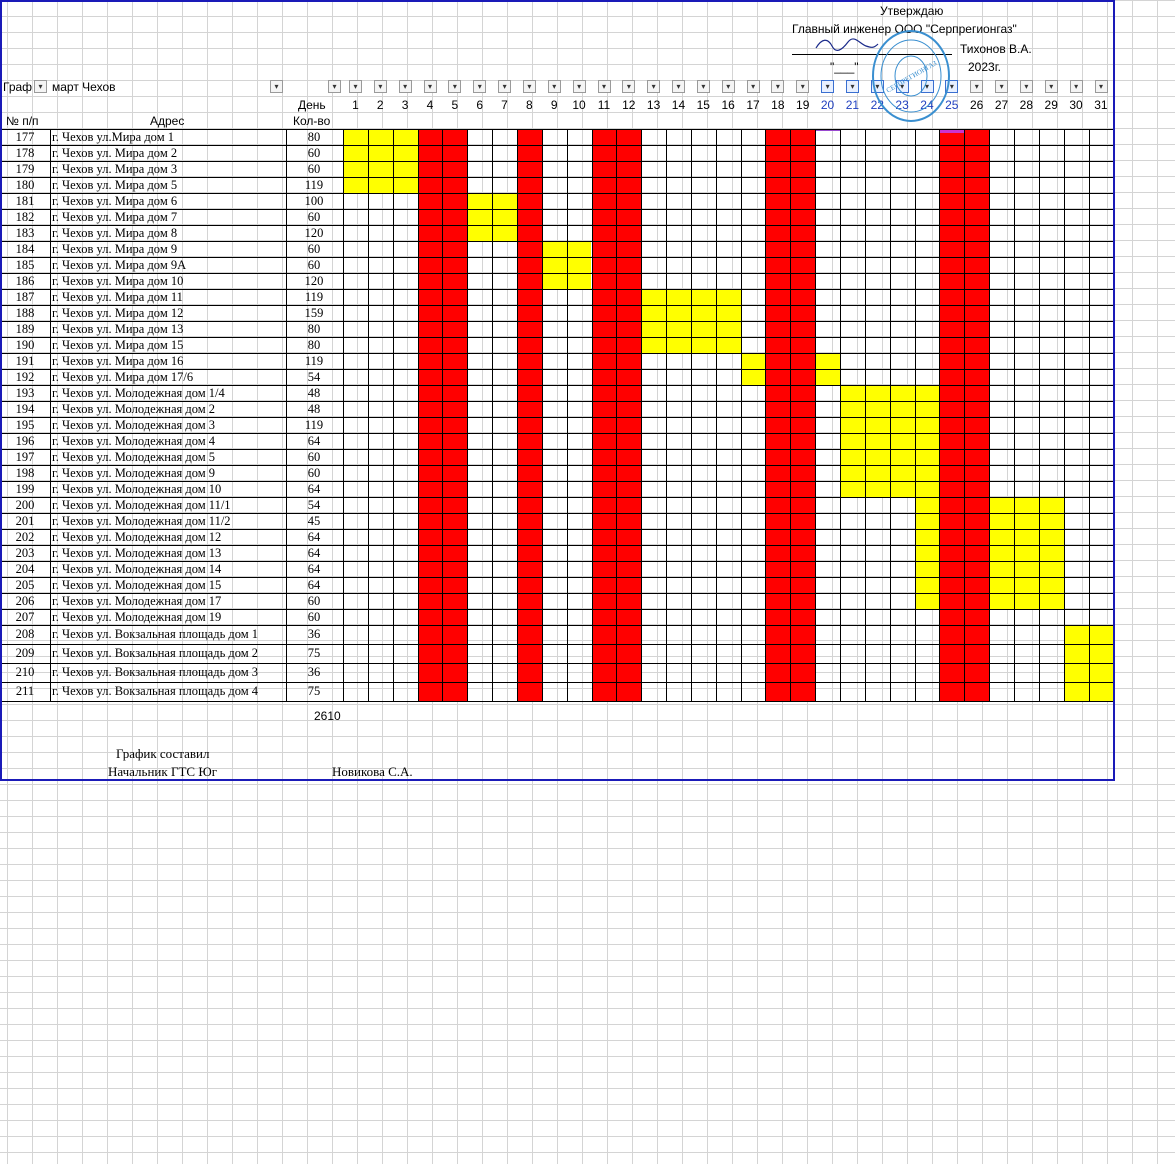 The width and height of the screenshot is (1175, 1164). What do you see at coordinates (372, 771) in the screenshot?
I see `footer-name: Новикова С.А.` at bounding box center [372, 771].